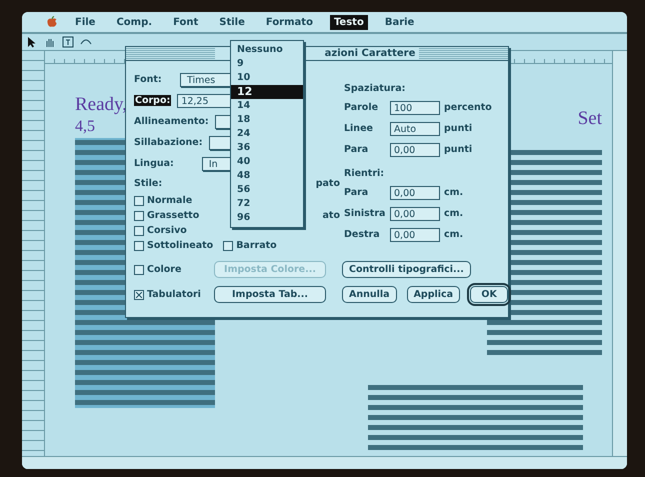 The height and width of the screenshot is (477, 645). I want to click on checkbox-label: Barrato, so click(256, 245).